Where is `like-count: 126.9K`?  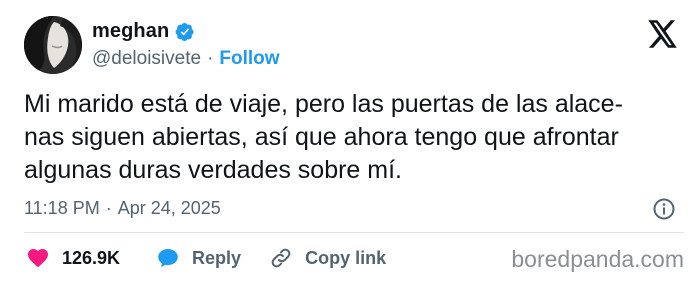 like-count: 126.9K is located at coordinates (91, 257).